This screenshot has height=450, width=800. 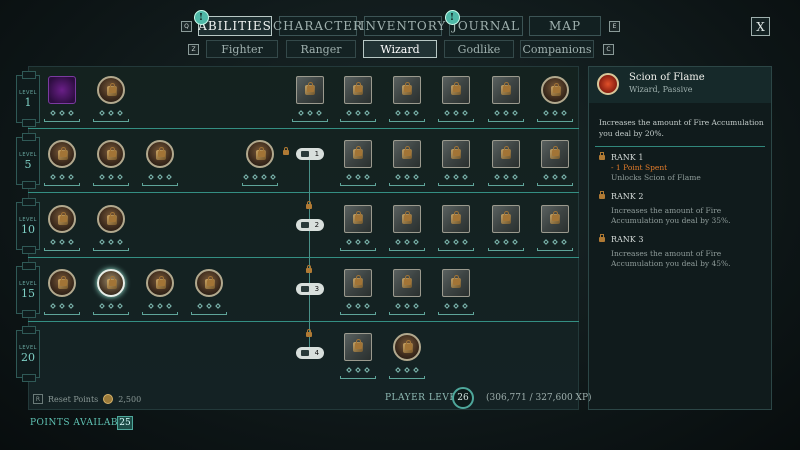 What do you see at coordinates (452, 17) in the screenshot?
I see `alert-icon: !` at bounding box center [452, 17].